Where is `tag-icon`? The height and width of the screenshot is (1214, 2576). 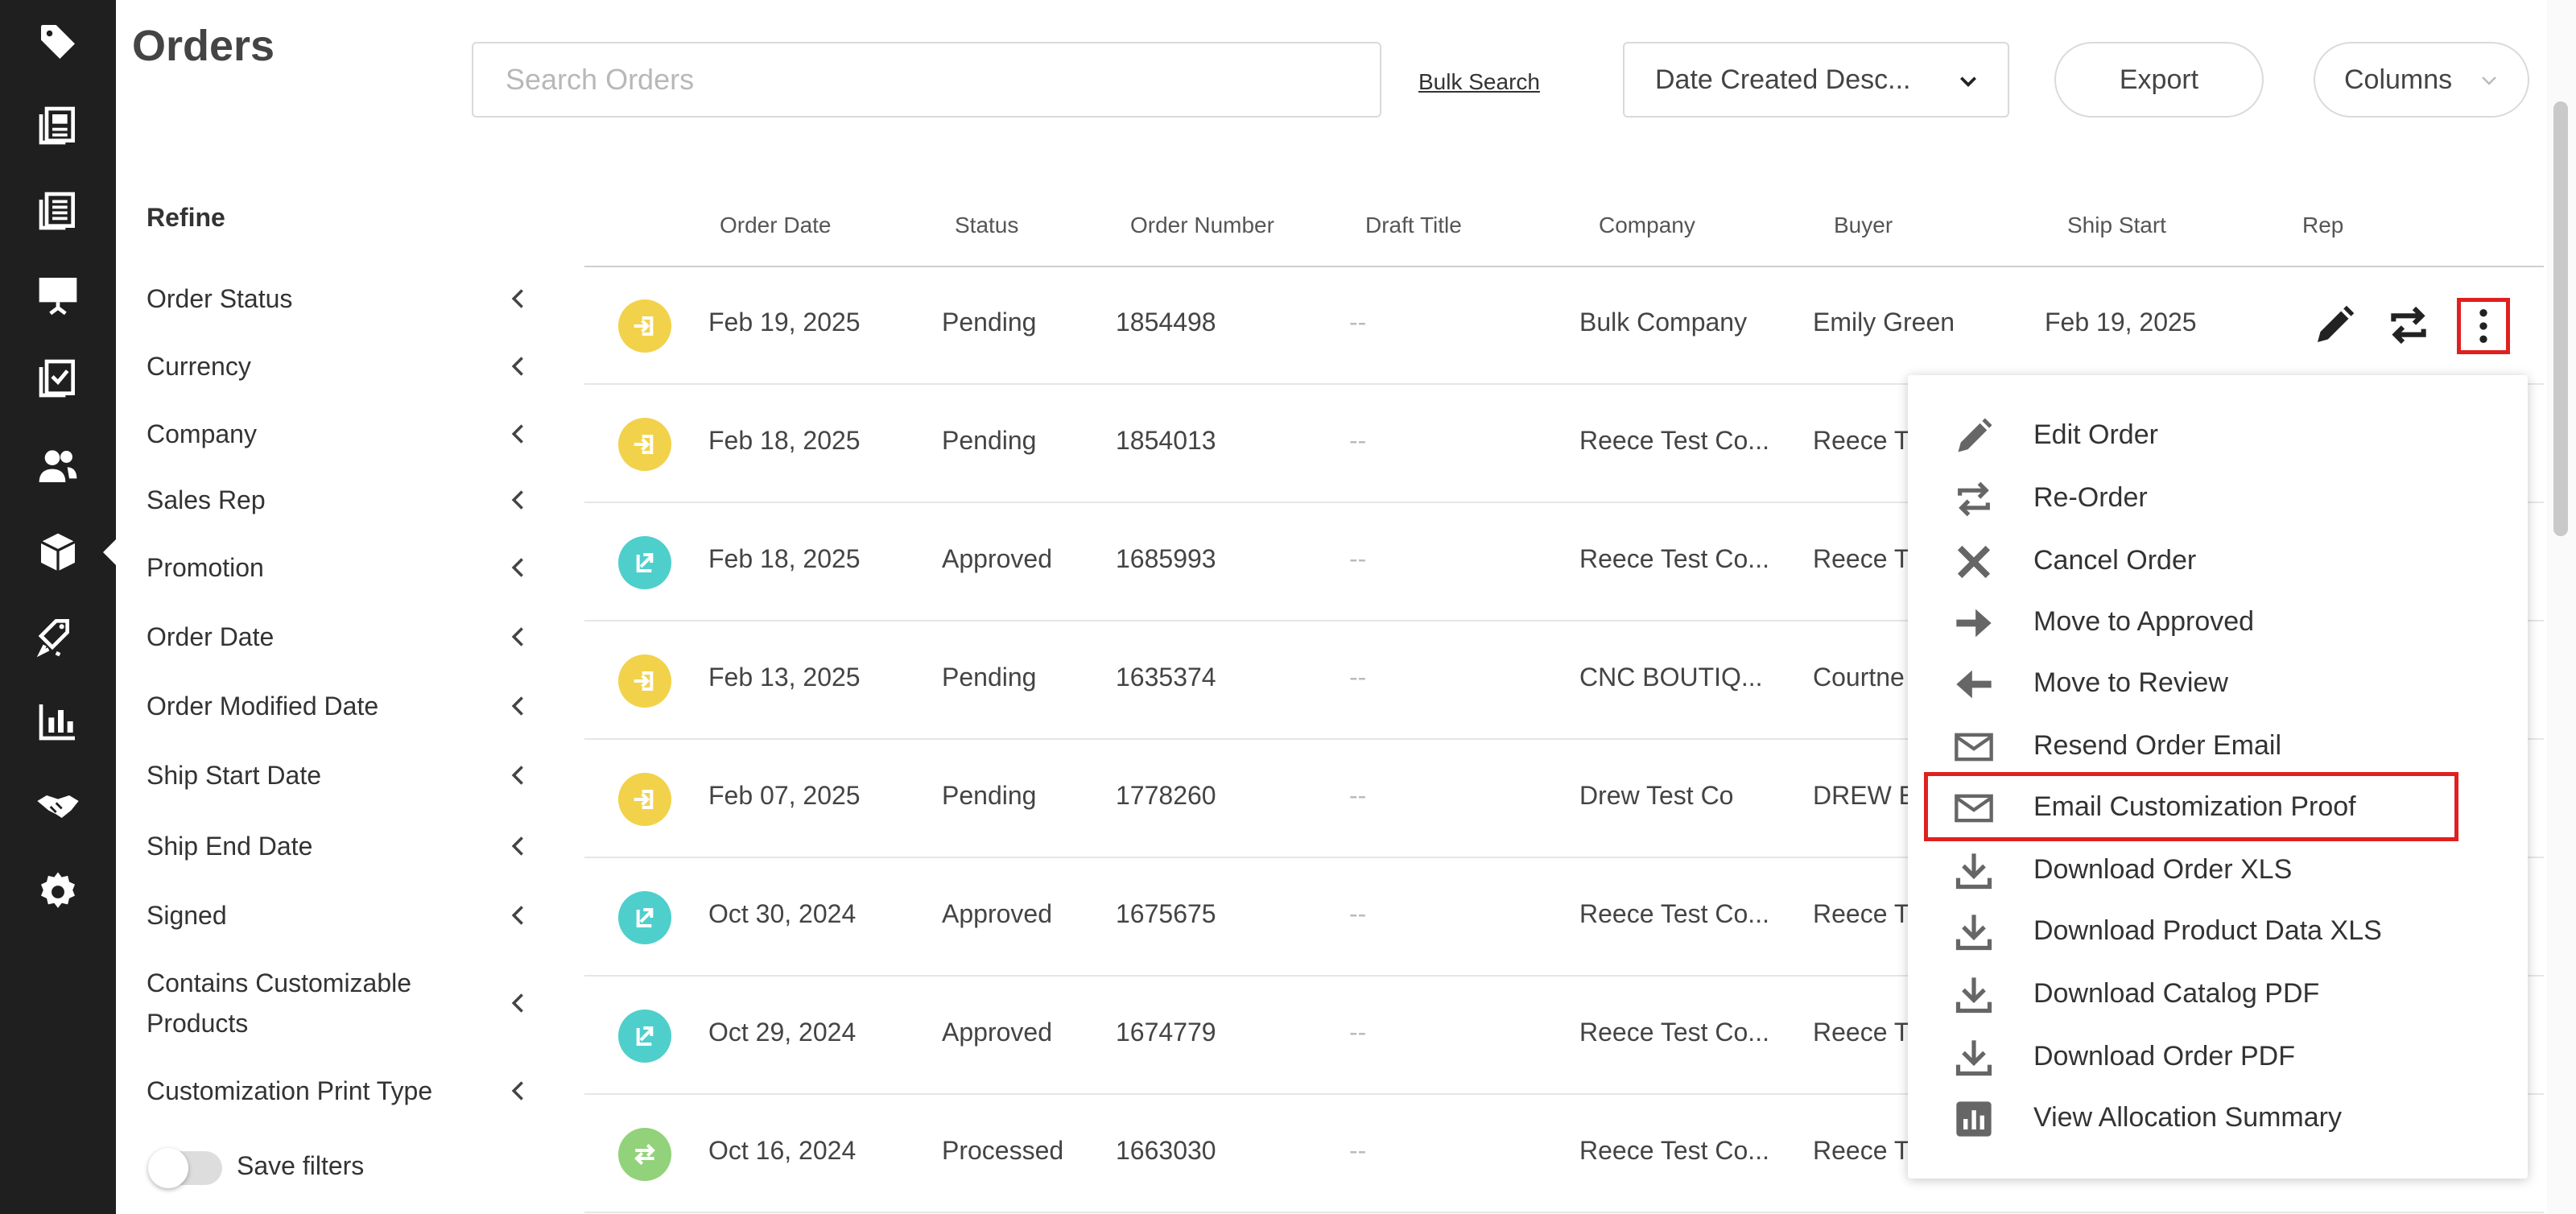
tag-icon is located at coordinates (58, 42).